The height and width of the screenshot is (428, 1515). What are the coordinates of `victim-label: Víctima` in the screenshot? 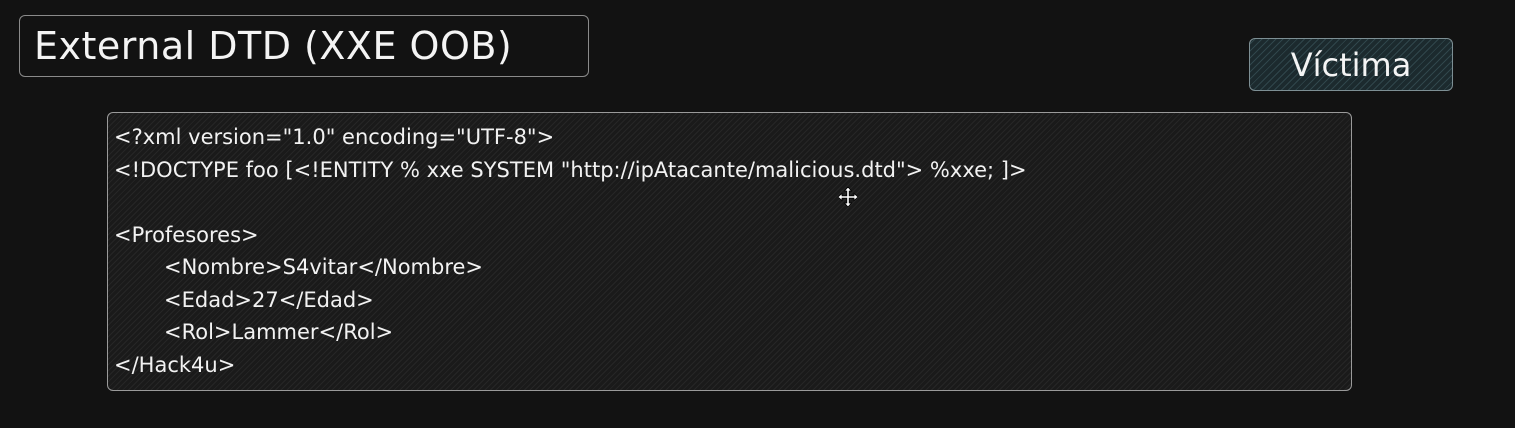 It's located at (1351, 64).